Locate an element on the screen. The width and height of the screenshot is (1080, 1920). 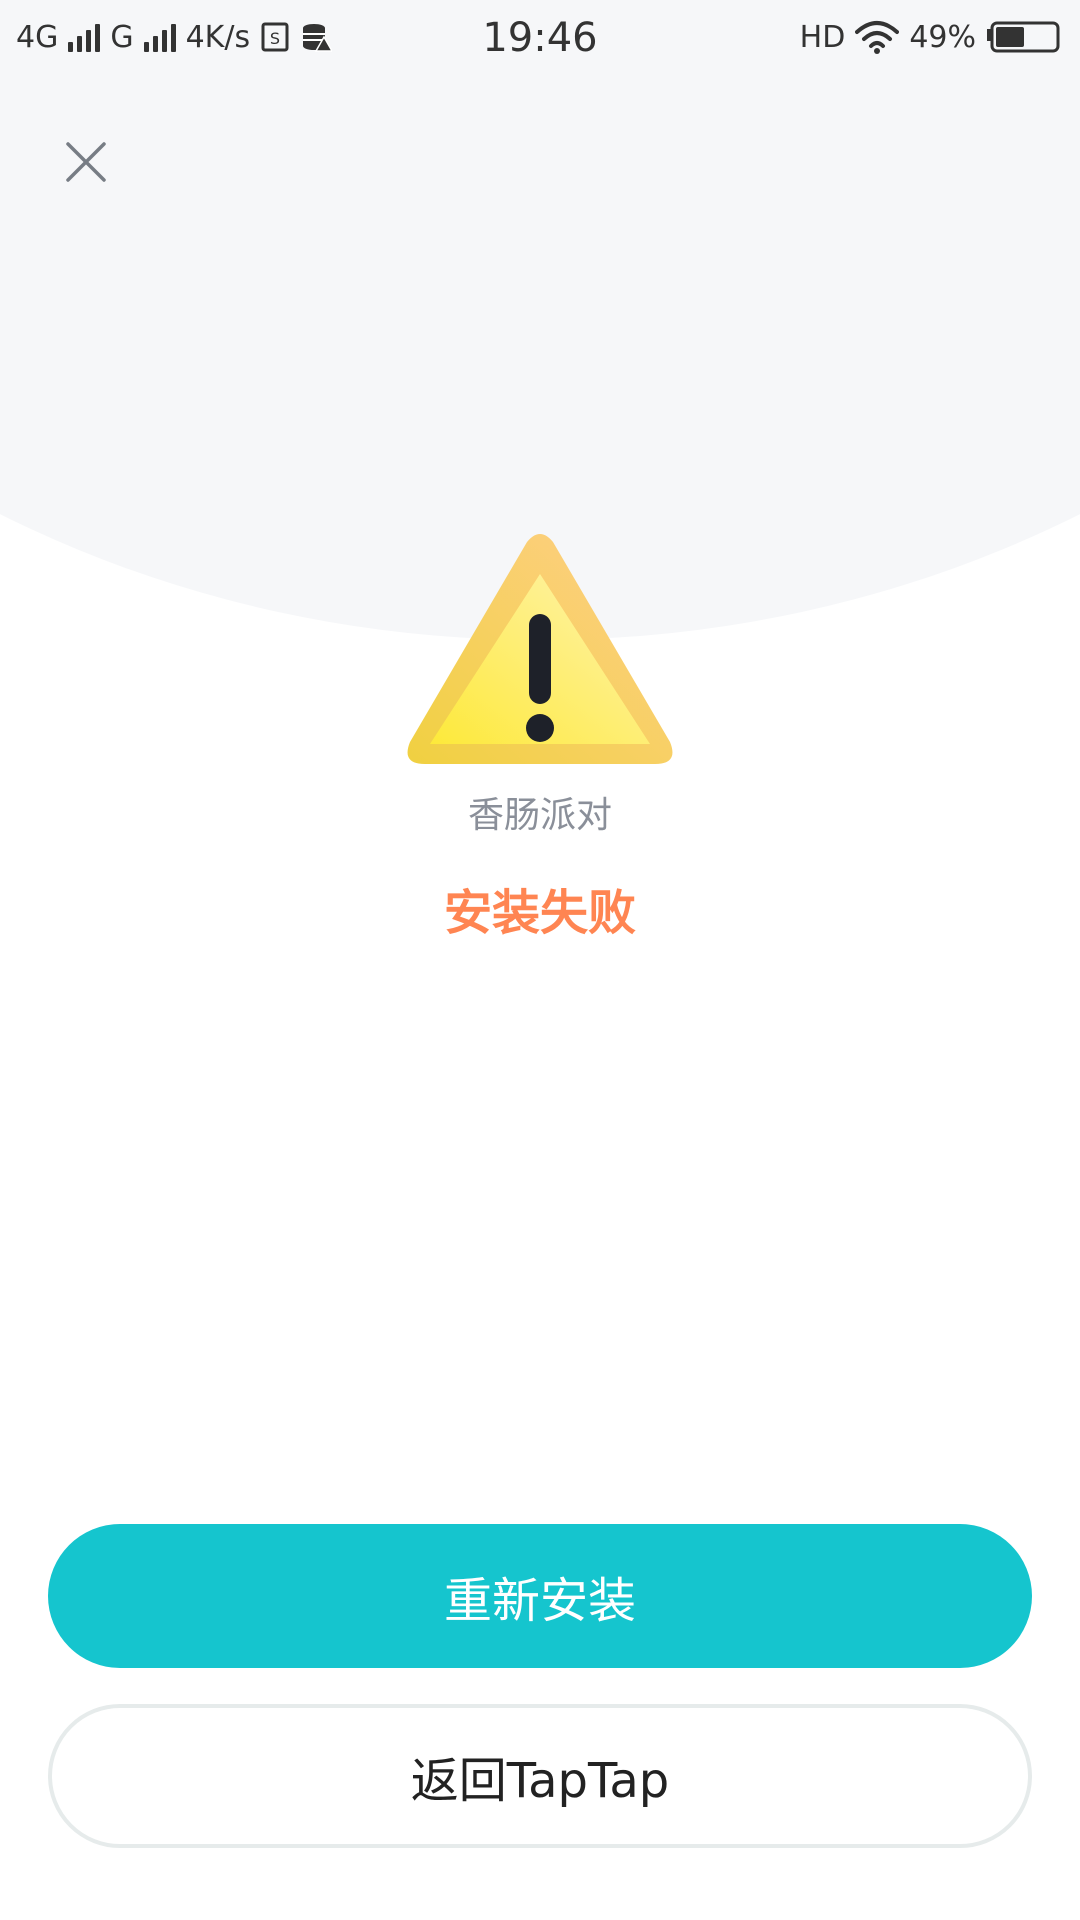
status-right: HD 49% is located at coordinates (930, 37).